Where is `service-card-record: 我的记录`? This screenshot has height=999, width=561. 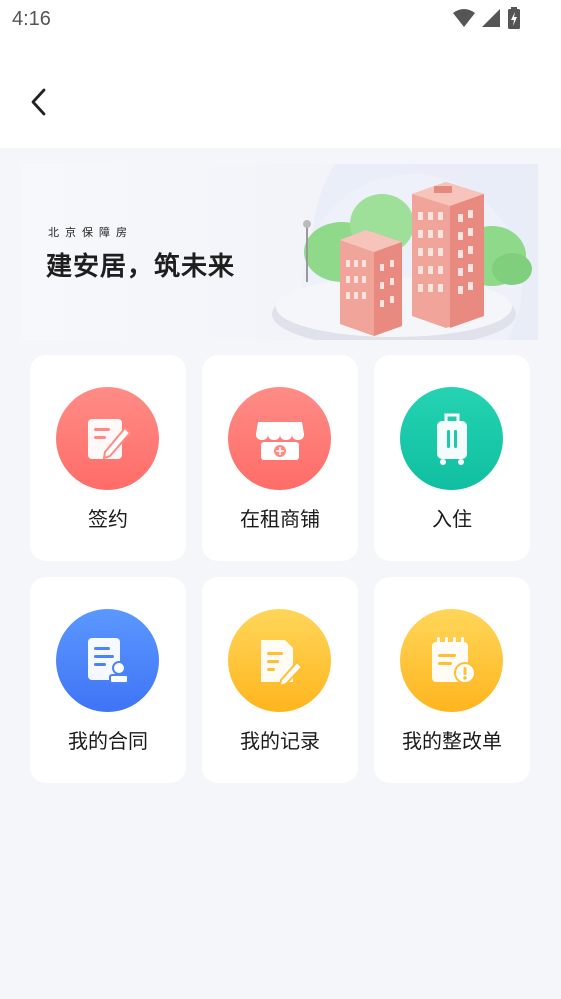 service-card-record: 我的记录 is located at coordinates (280, 680).